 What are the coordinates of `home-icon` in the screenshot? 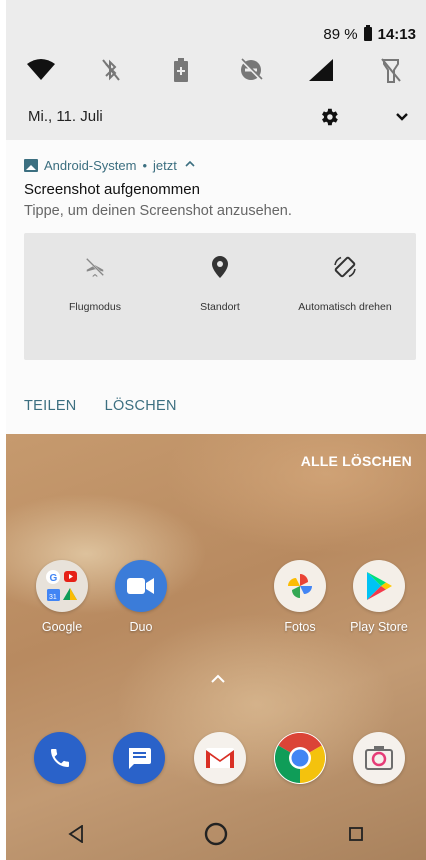 It's located at (216, 834).